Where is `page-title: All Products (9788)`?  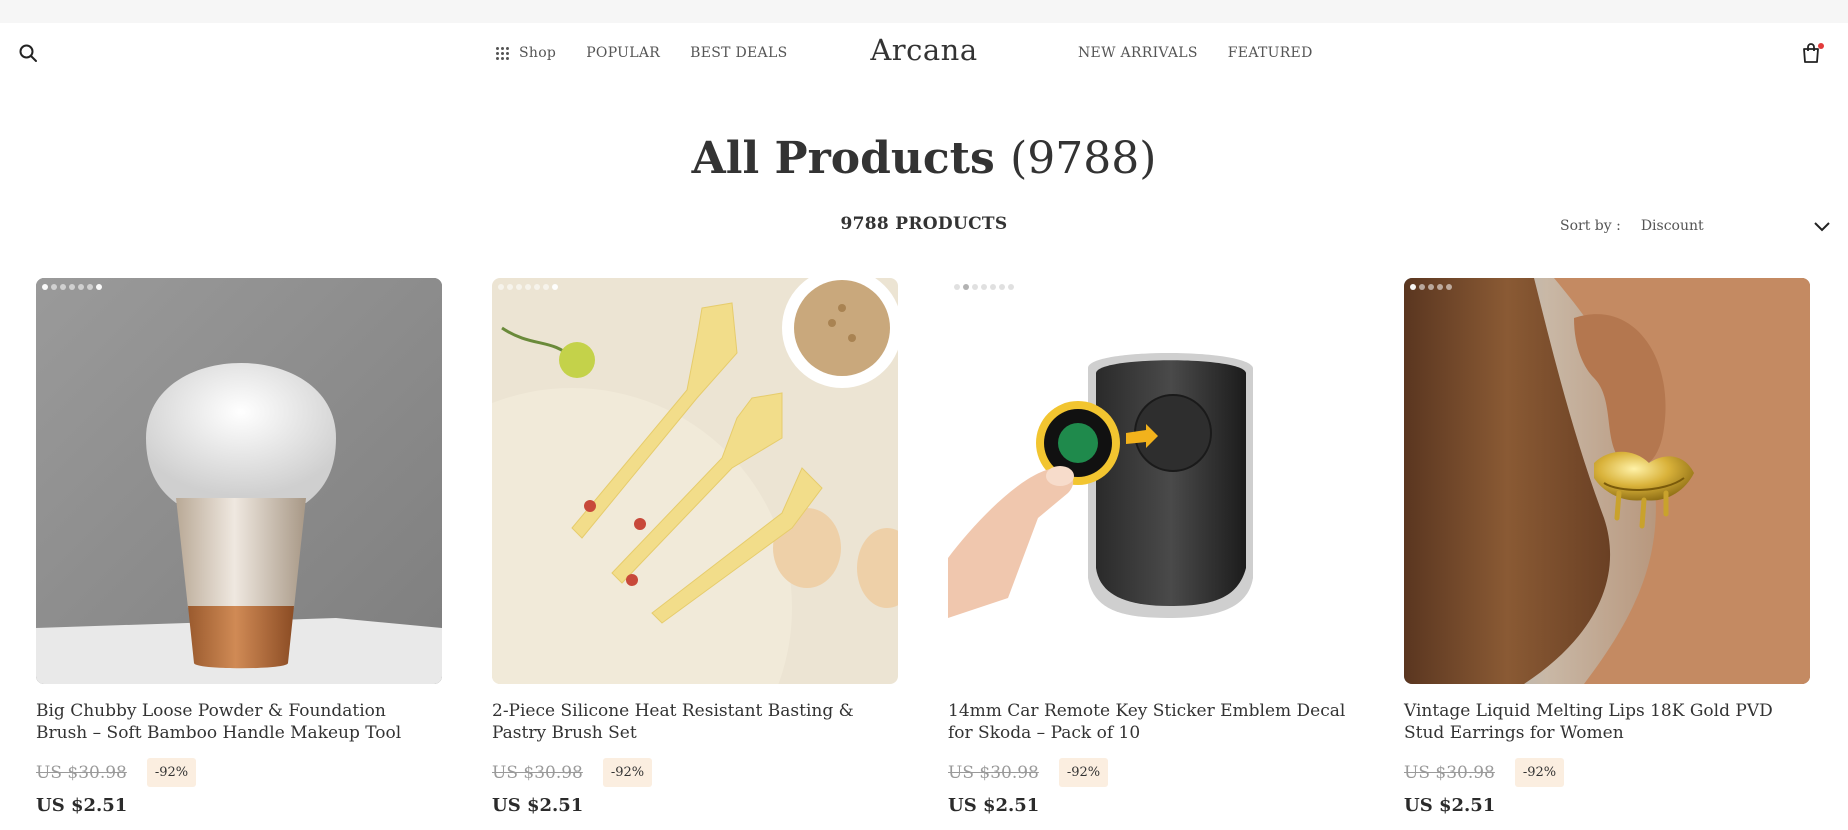 page-title: All Products (9788) is located at coordinates (924, 158).